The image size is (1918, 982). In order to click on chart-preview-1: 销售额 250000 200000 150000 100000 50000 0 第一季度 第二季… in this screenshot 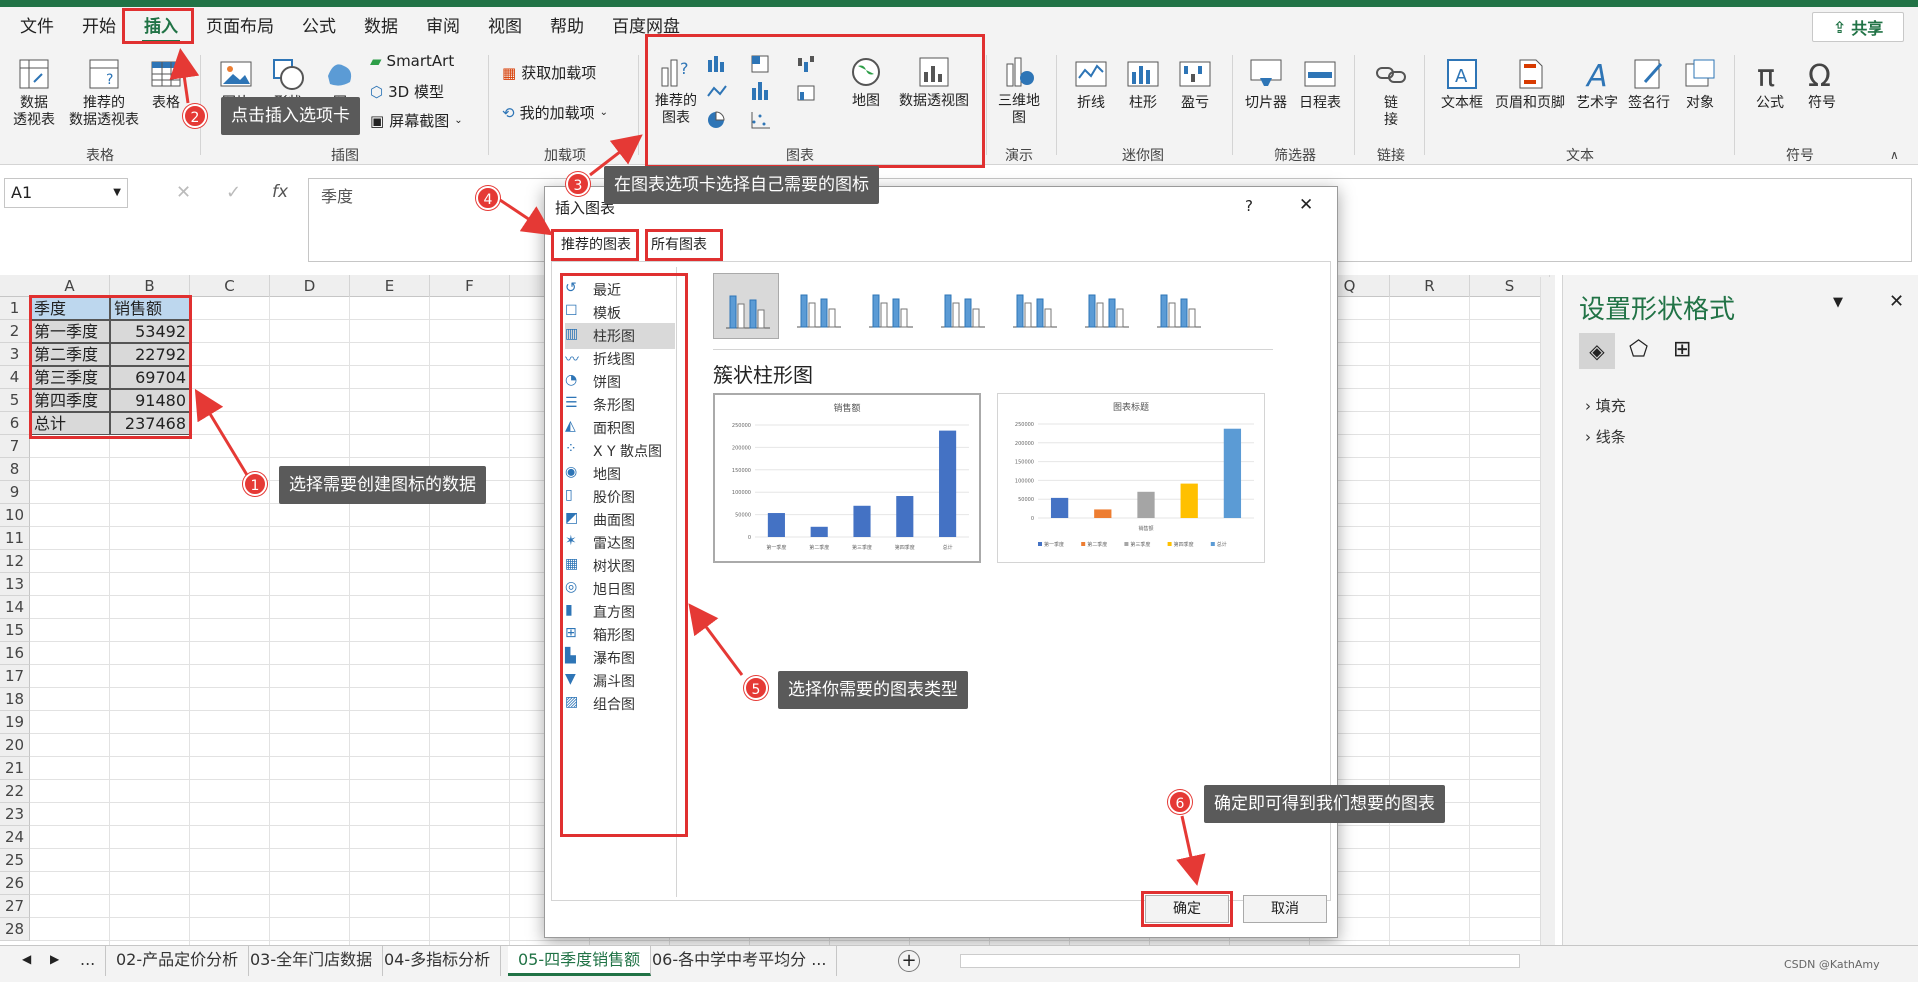, I will do `click(847, 478)`.